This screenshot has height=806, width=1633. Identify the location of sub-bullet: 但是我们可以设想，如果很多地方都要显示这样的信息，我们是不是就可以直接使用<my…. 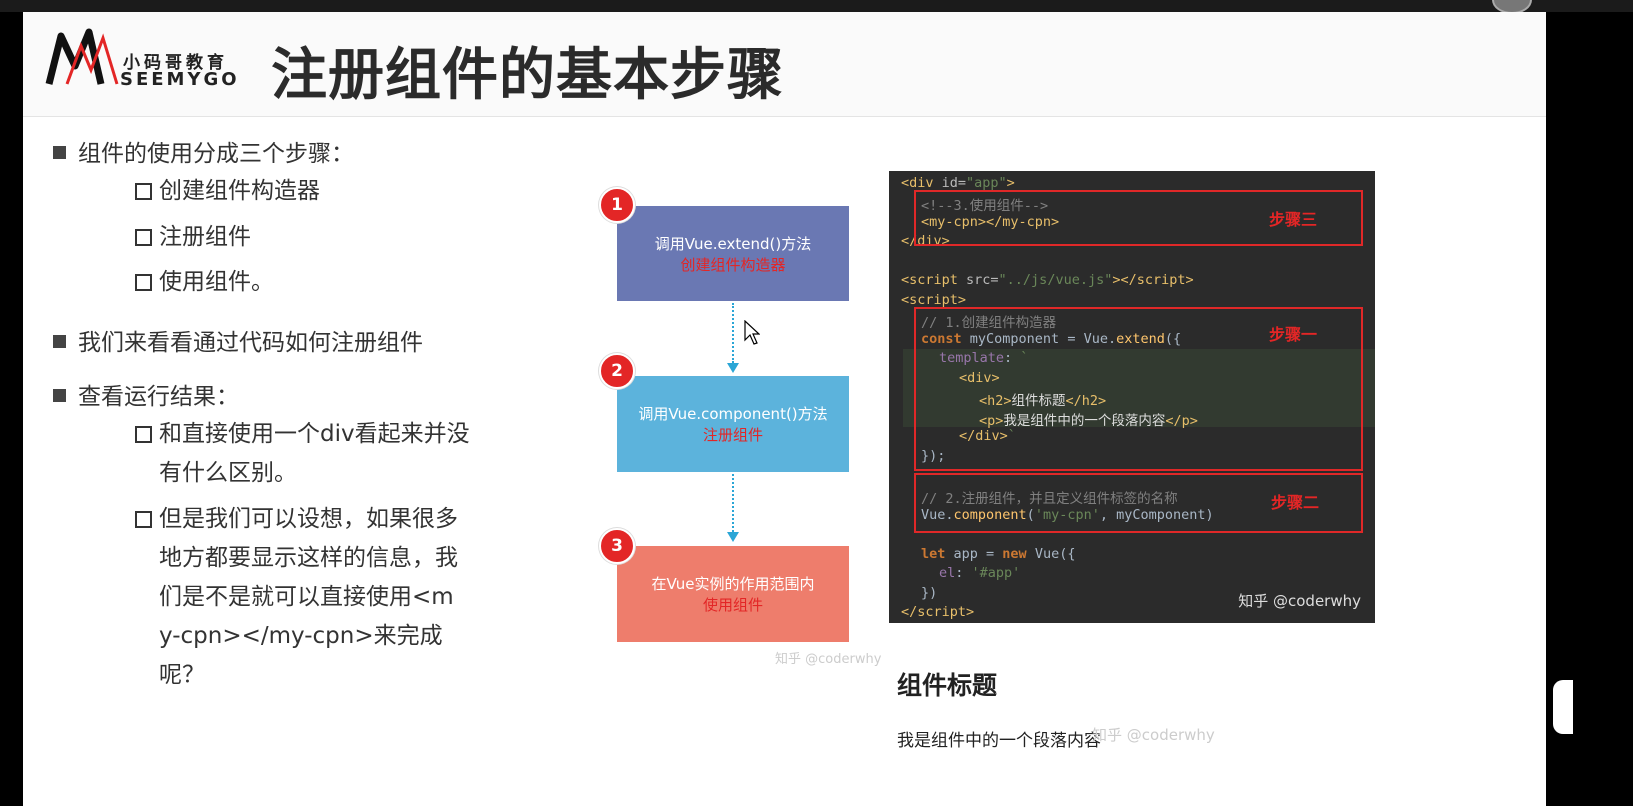
(300, 597).